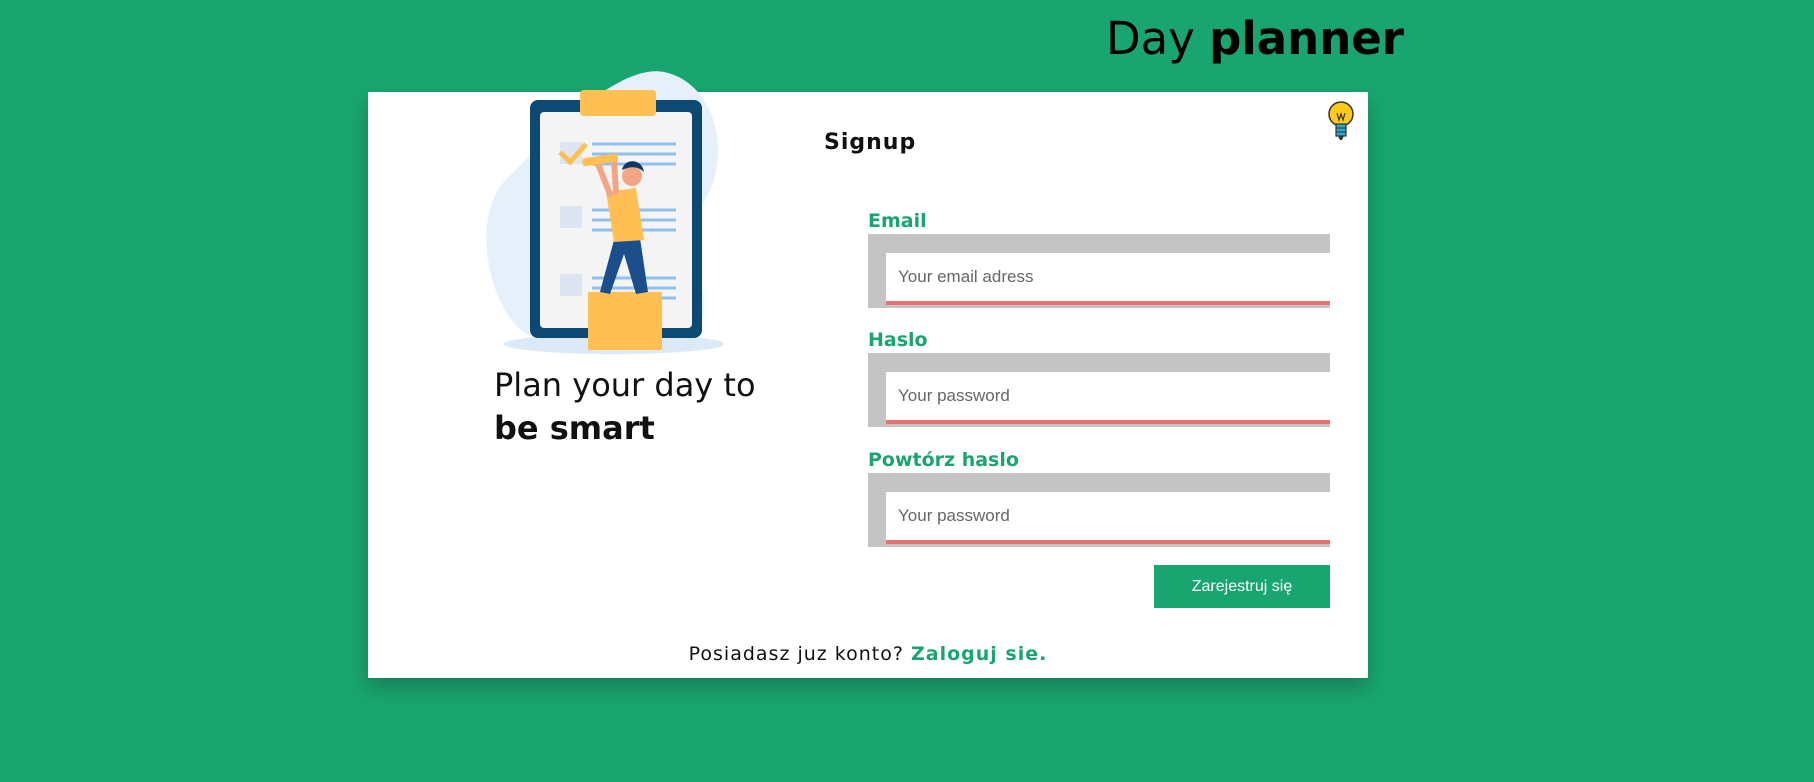 The width and height of the screenshot is (1814, 782). I want to click on title-regular: Day, so click(1150, 38).